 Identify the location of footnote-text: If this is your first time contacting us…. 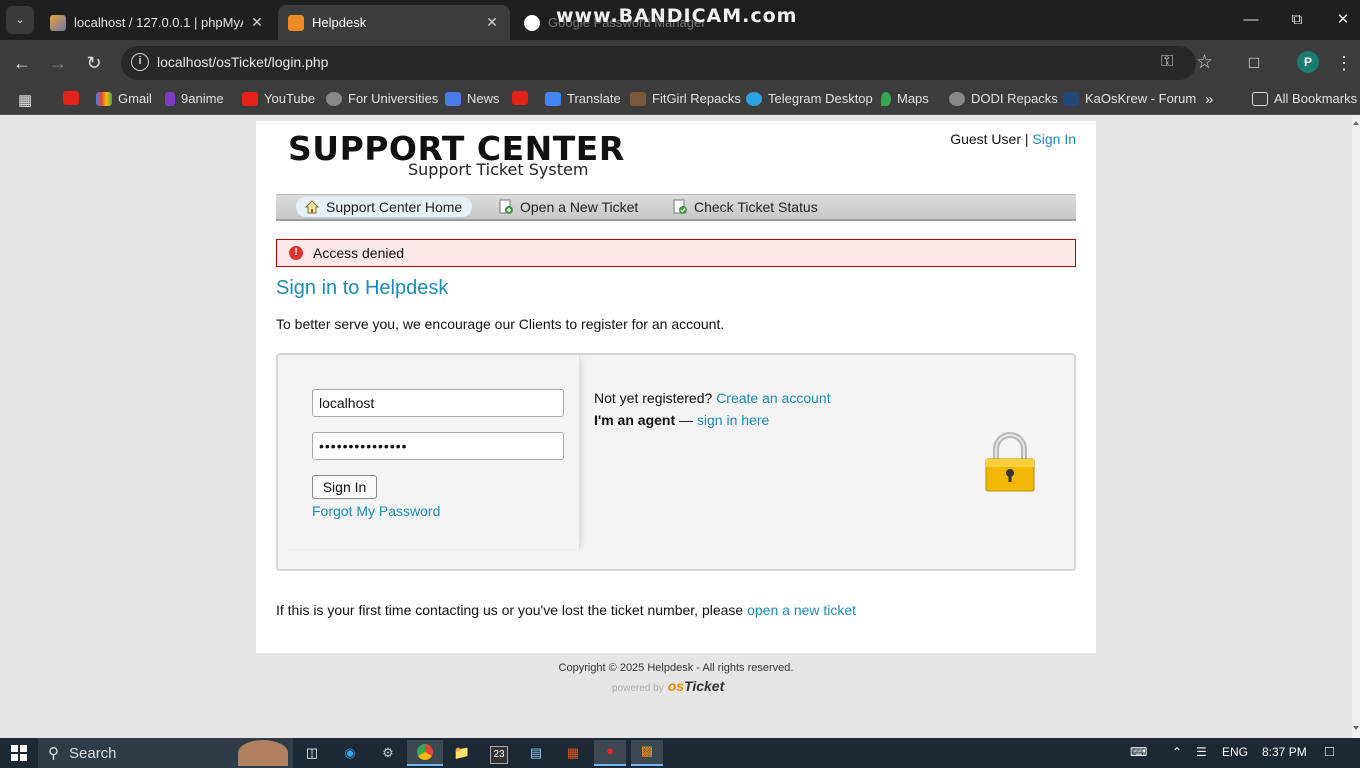
(512, 610).